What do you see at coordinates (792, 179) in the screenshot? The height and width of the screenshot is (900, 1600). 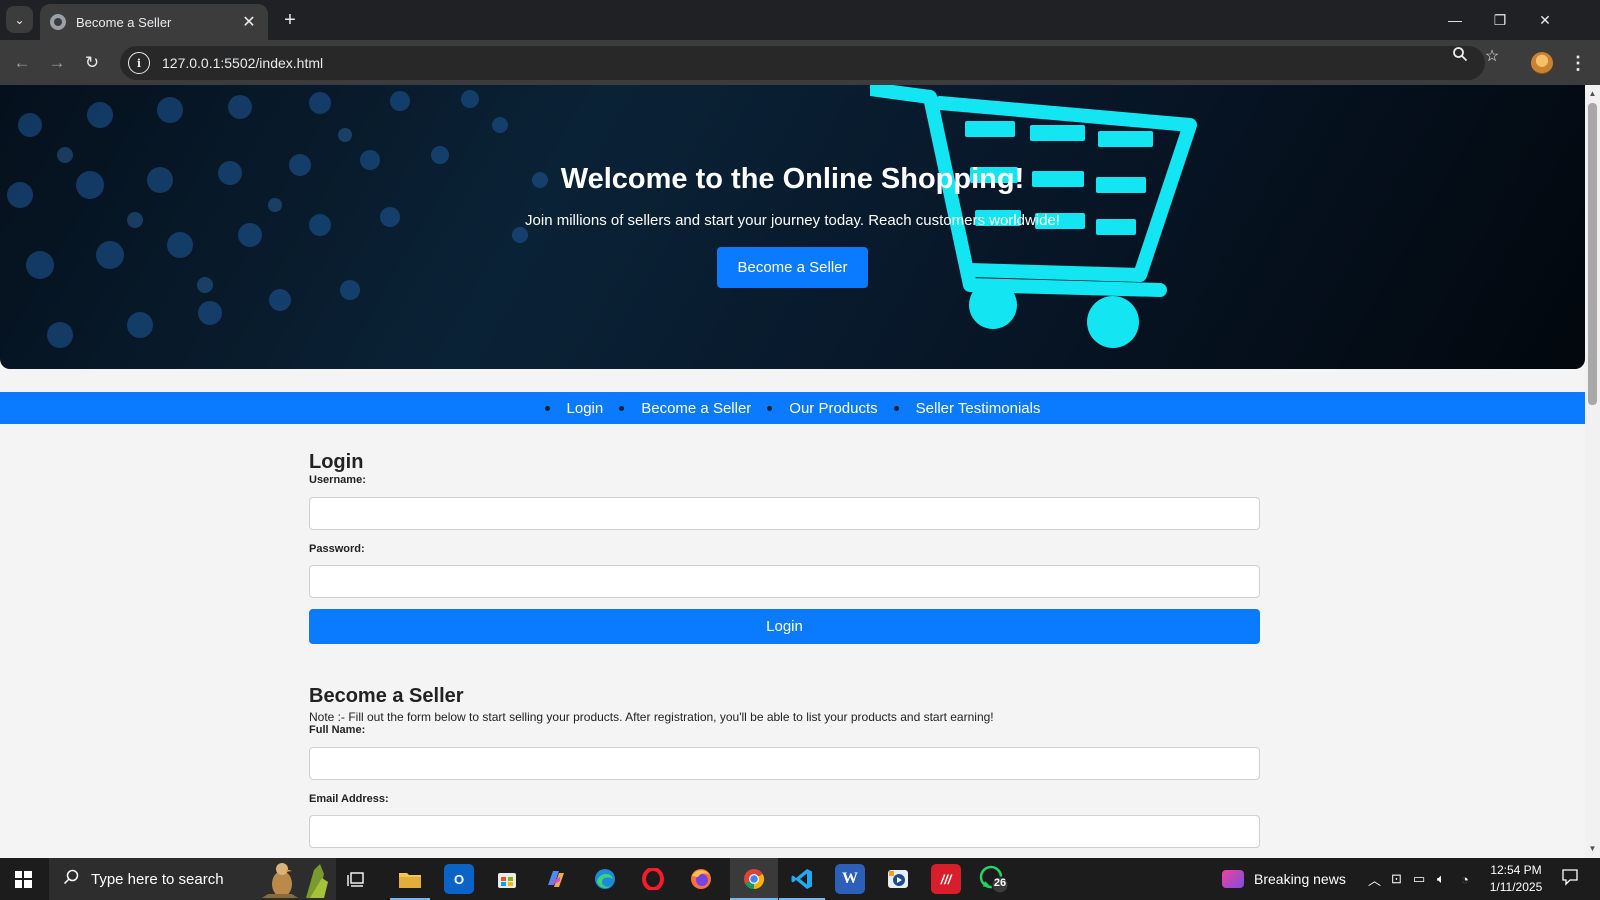 I see `hero-title: Welcome to the Online Shopping!` at bounding box center [792, 179].